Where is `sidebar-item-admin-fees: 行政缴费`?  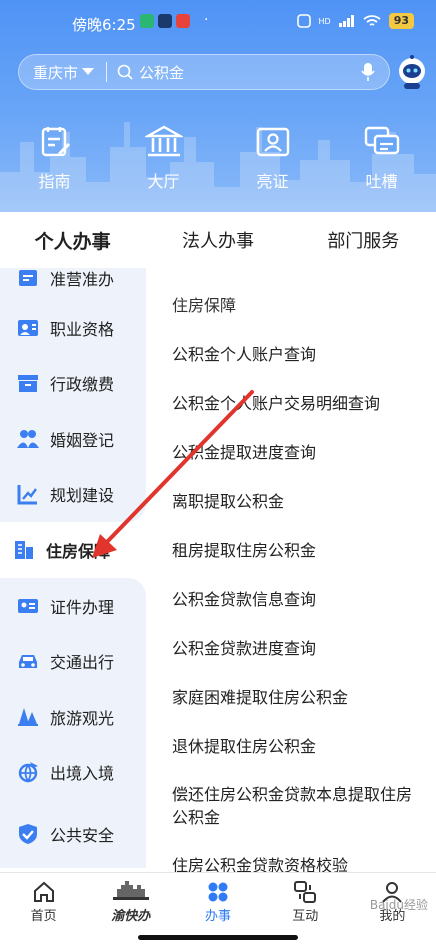 sidebar-item-admin-fees: 行政缴费 is located at coordinates (73, 384).